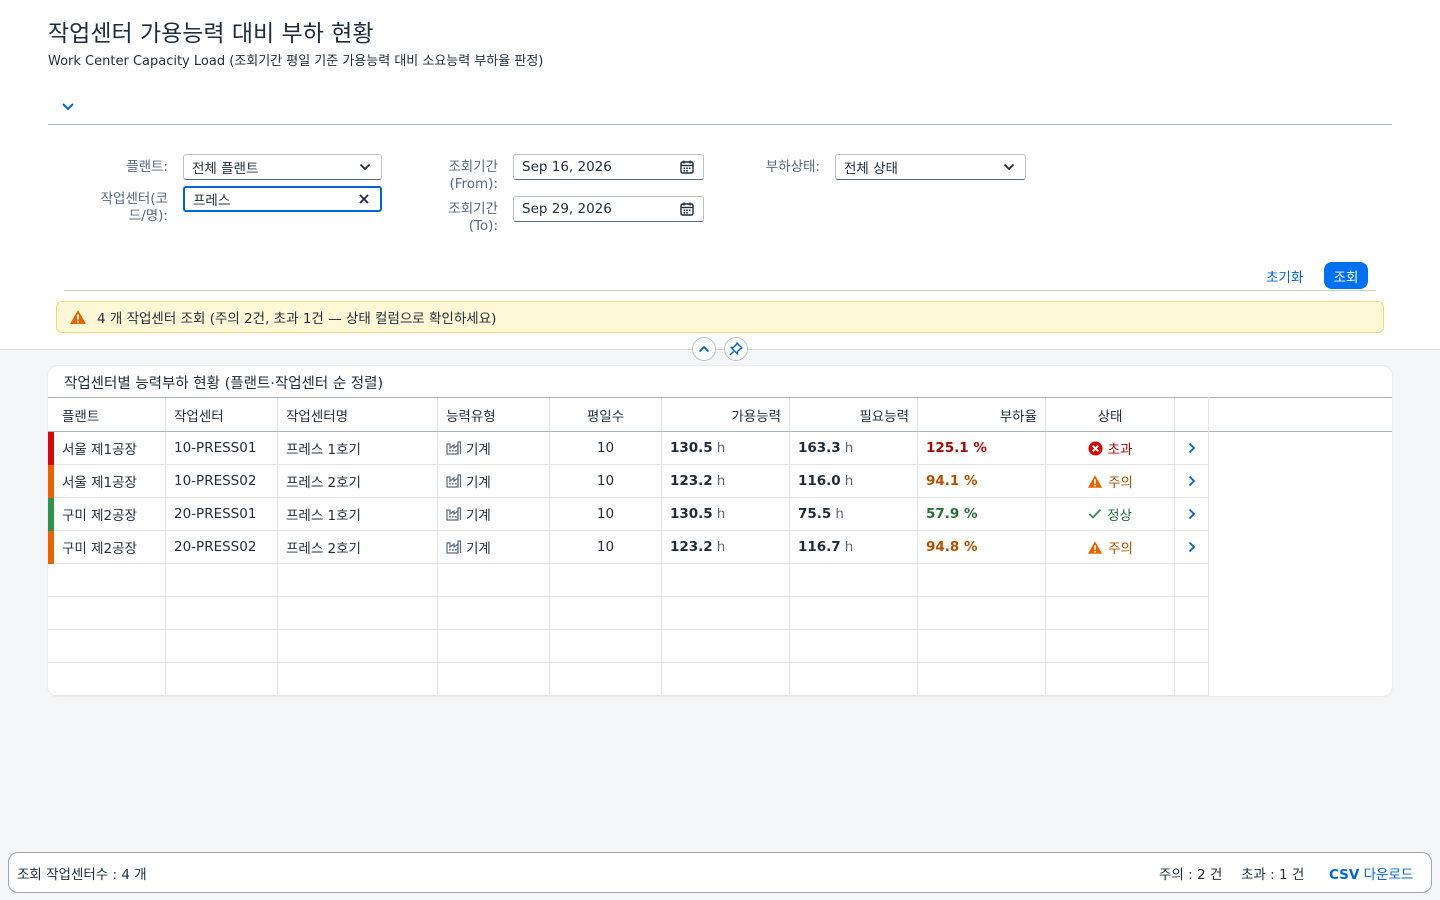 Image resolution: width=1440 pixels, height=900 pixels. Describe the element at coordinates (849, 547) in the screenshot. I see `required-unit: h` at that location.